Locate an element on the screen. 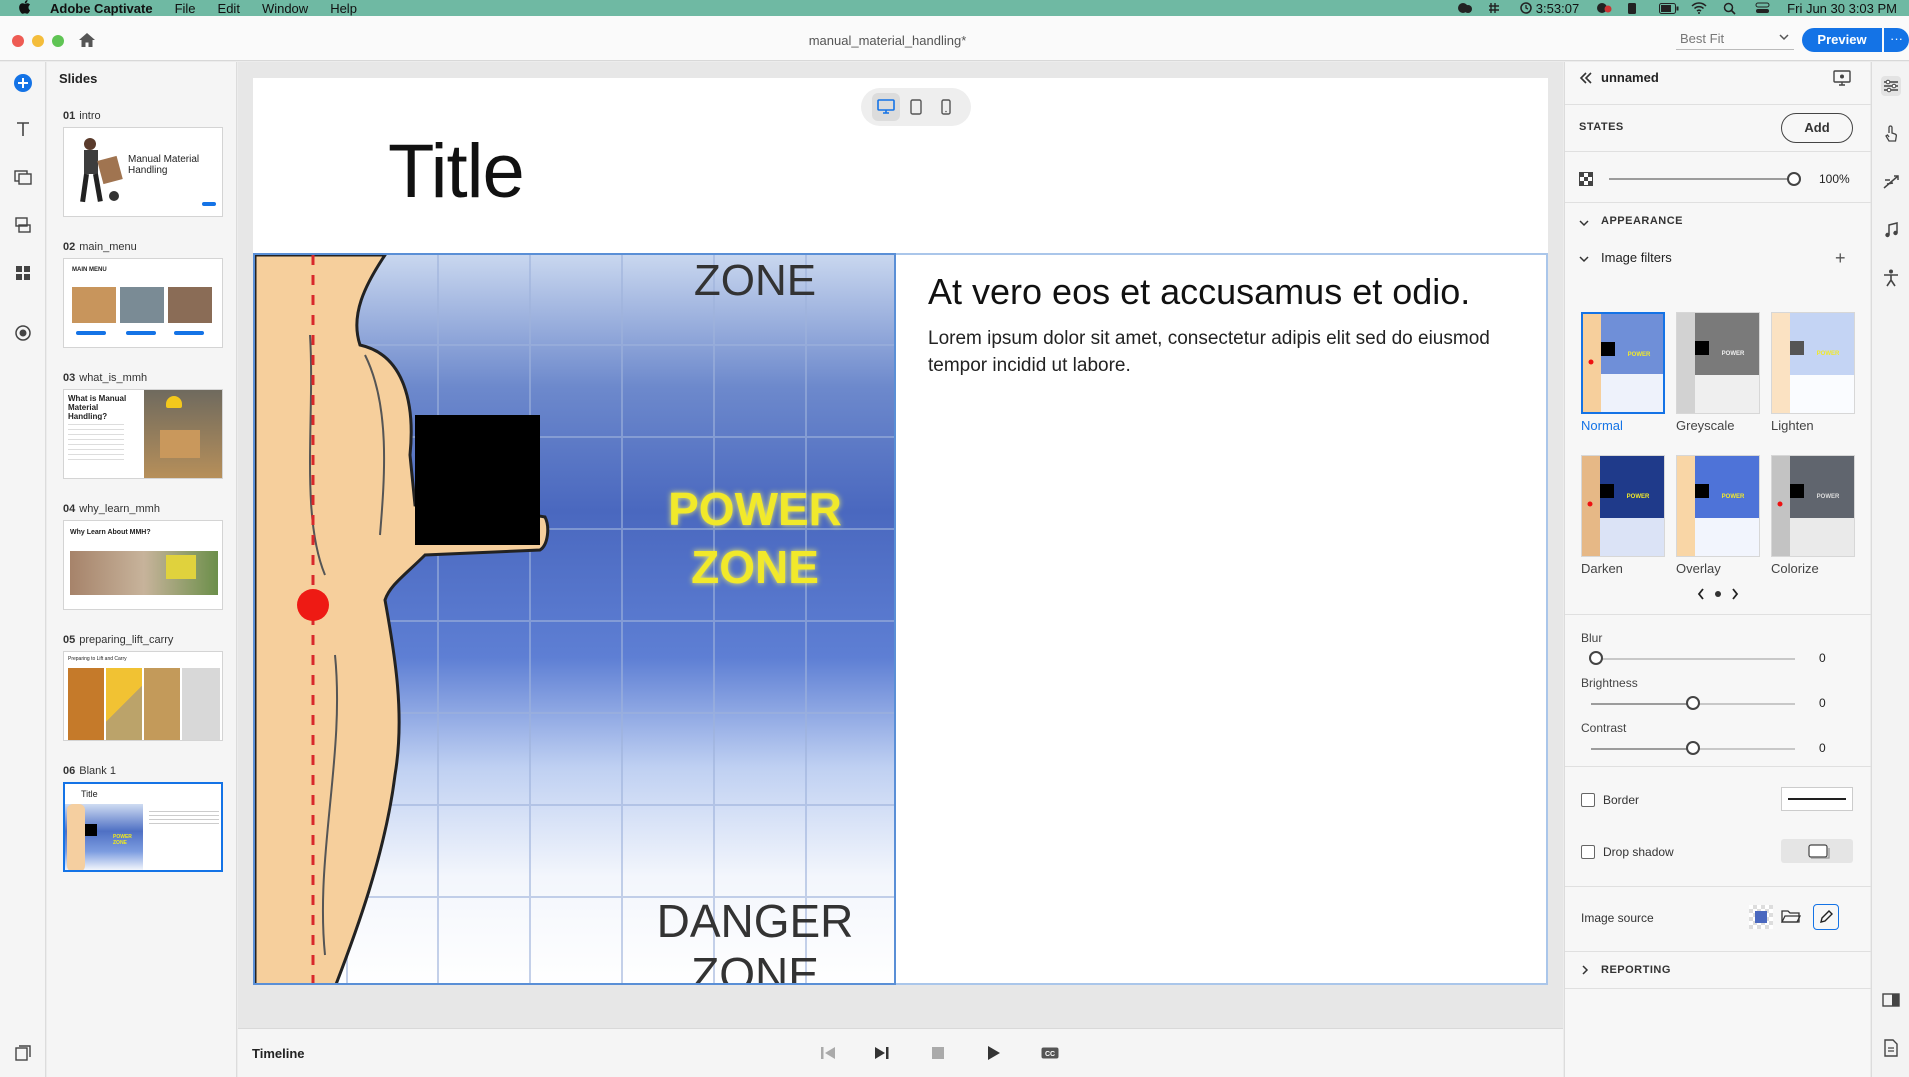  slide-title: Title is located at coordinates (456, 171).